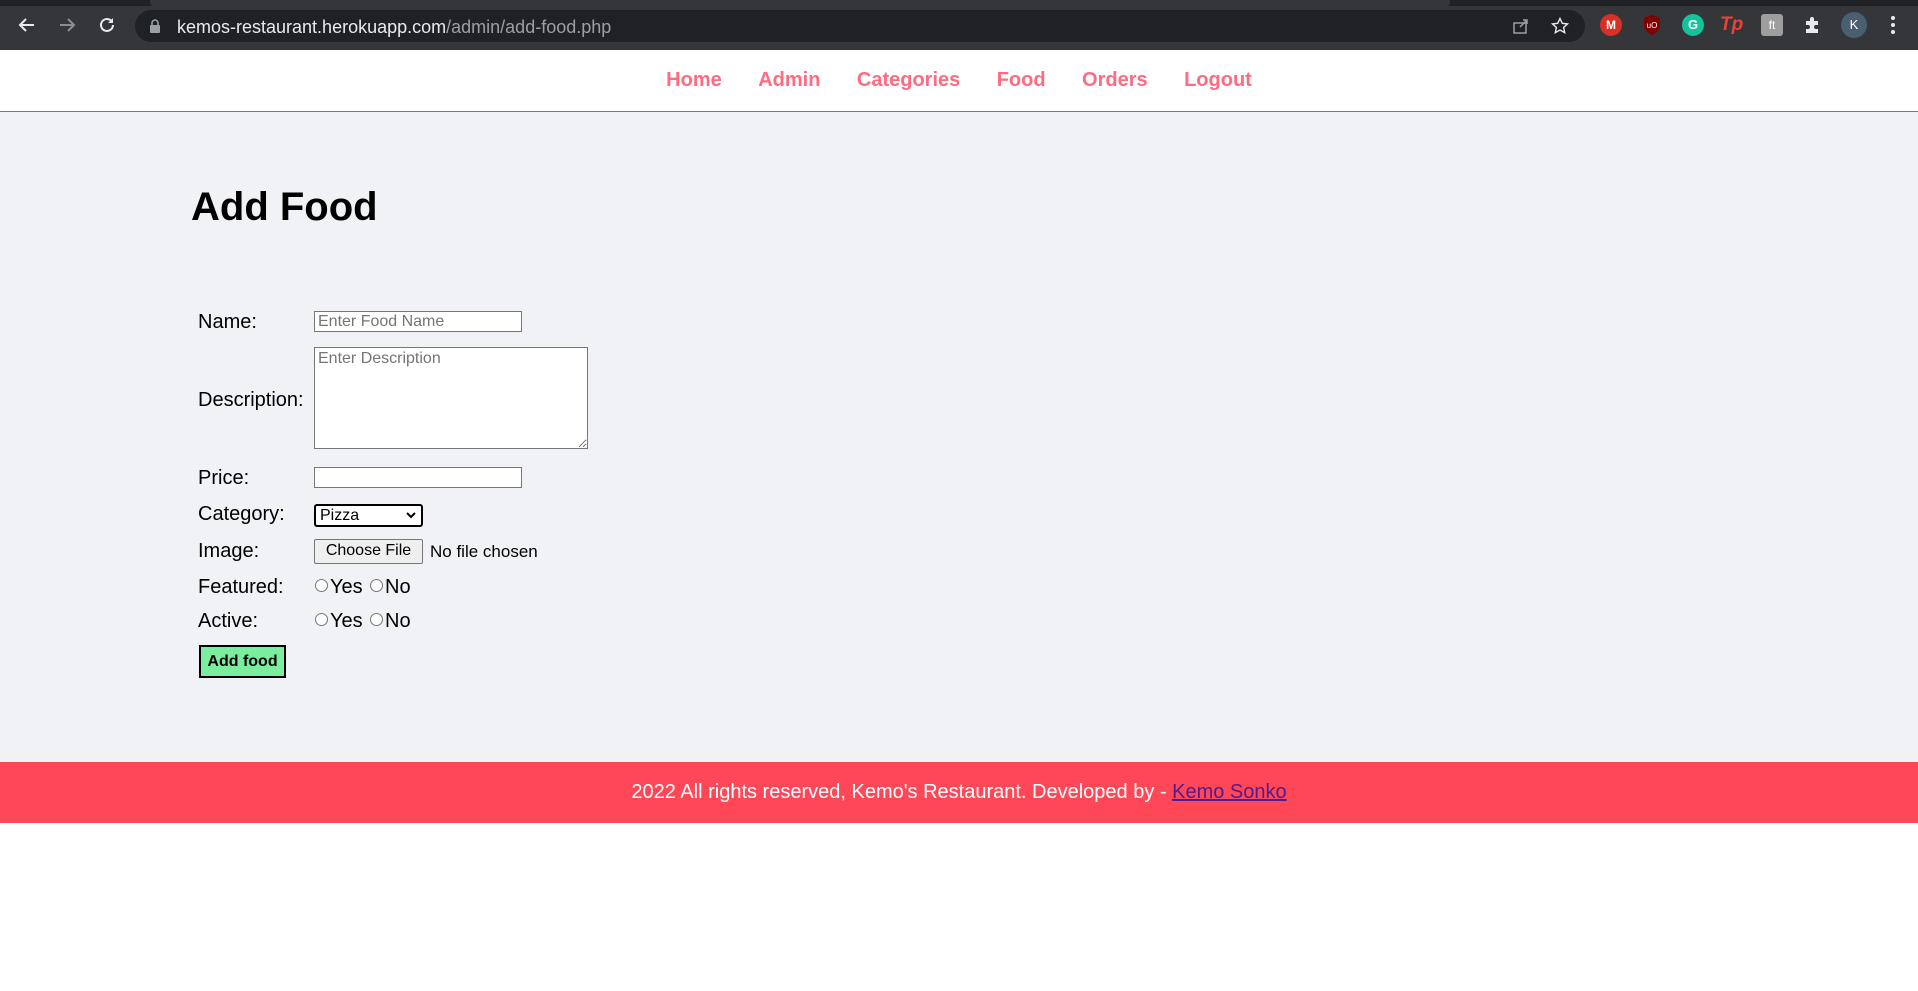  What do you see at coordinates (1229, 792) in the screenshot?
I see `footer-author-link: Kemo Sonko` at bounding box center [1229, 792].